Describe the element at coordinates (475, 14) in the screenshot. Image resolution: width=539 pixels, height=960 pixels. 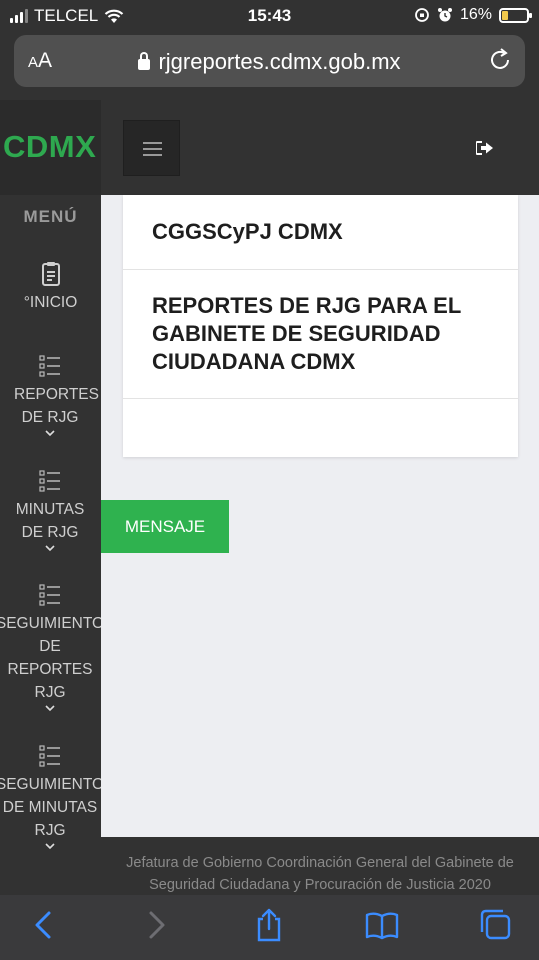
I see `battery-percent: 16%` at that location.